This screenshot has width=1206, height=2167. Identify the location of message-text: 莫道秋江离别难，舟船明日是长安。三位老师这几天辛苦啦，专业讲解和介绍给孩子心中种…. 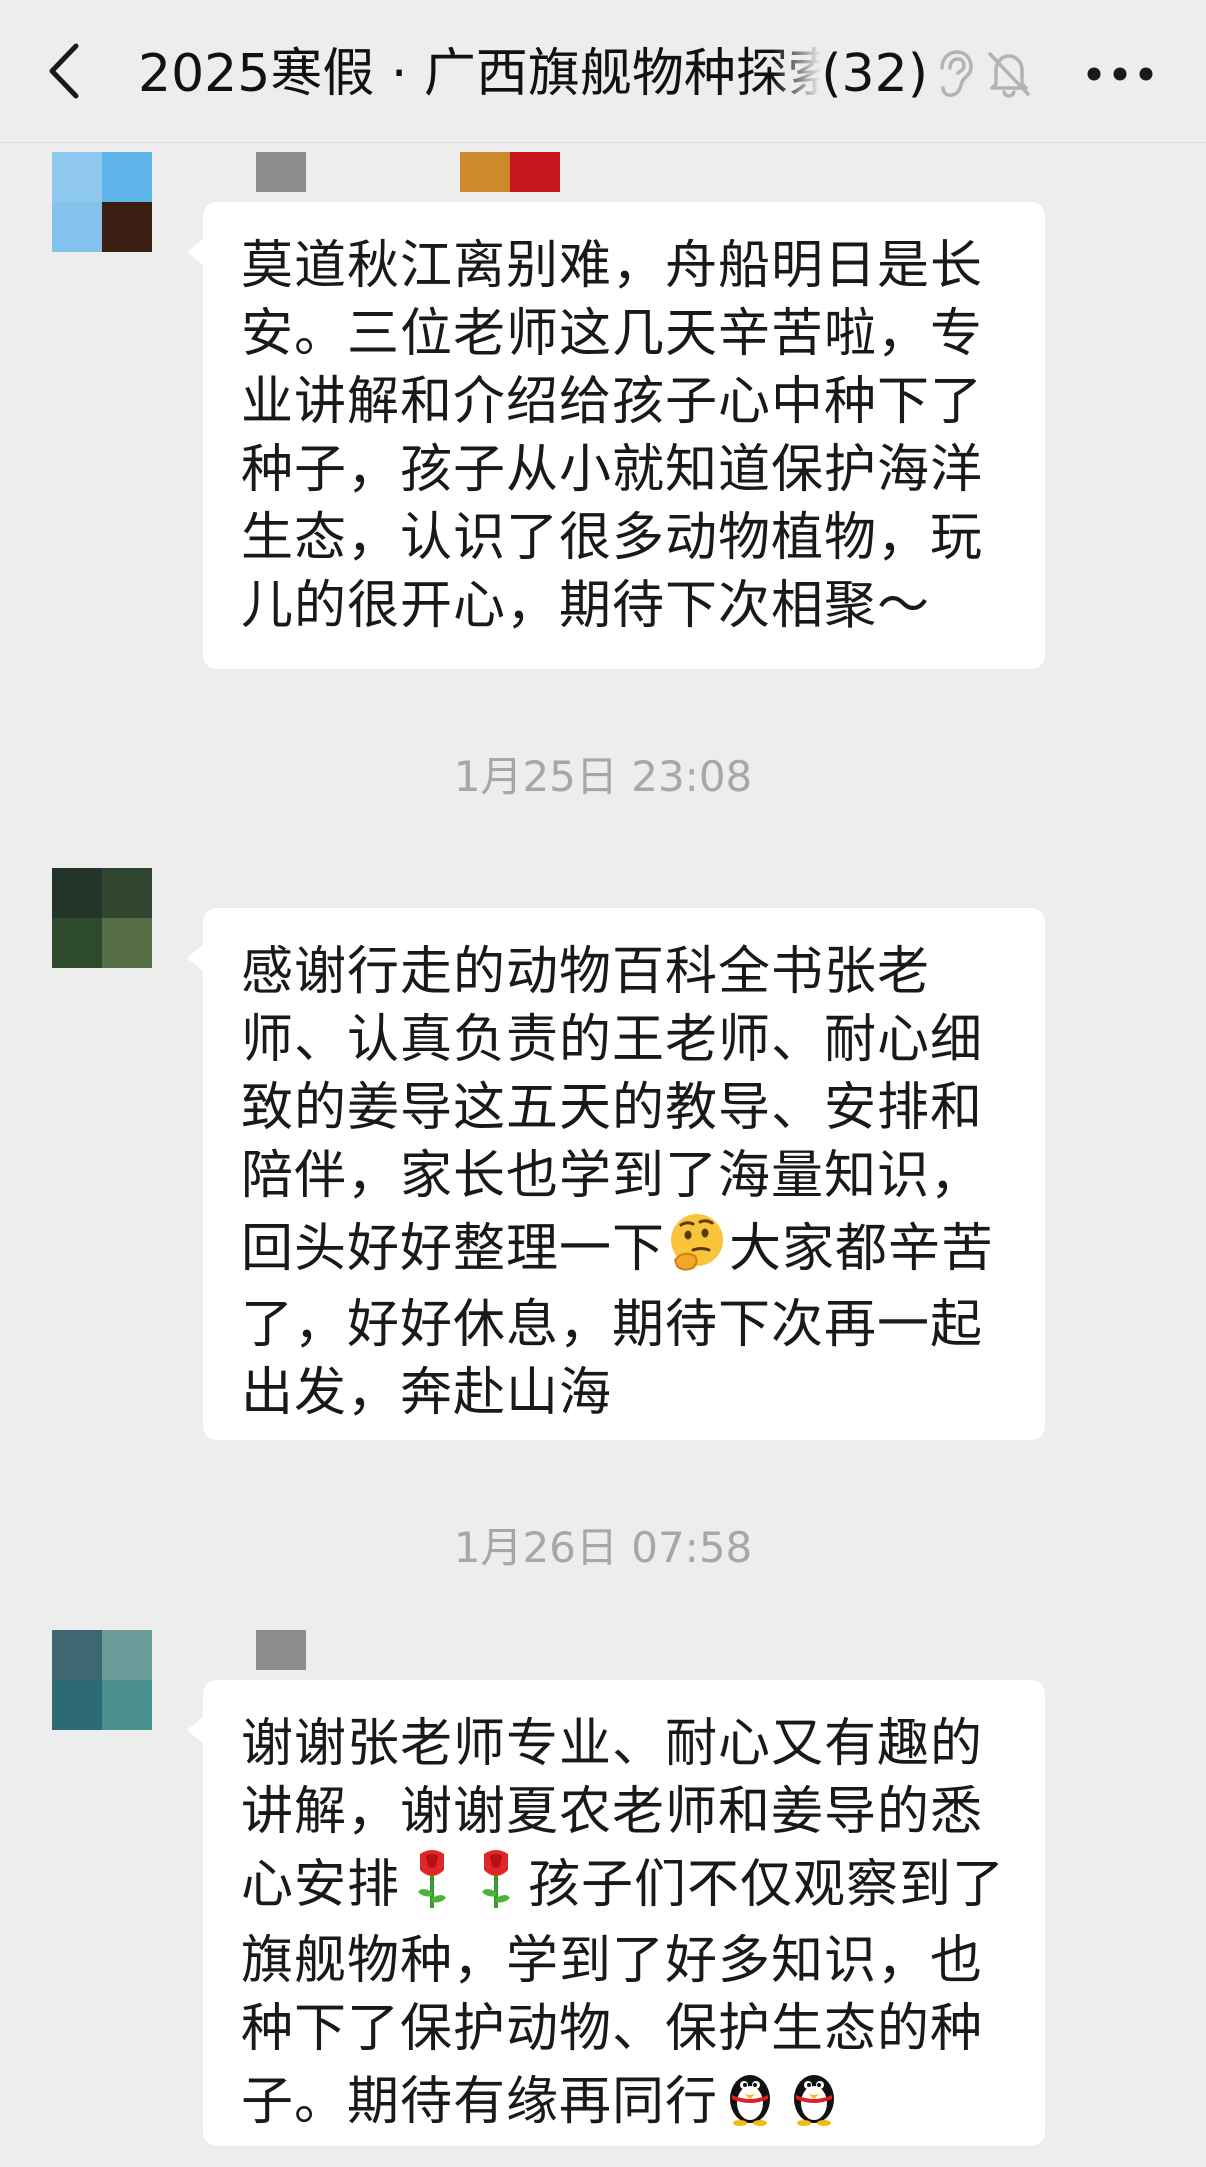
(612, 436).